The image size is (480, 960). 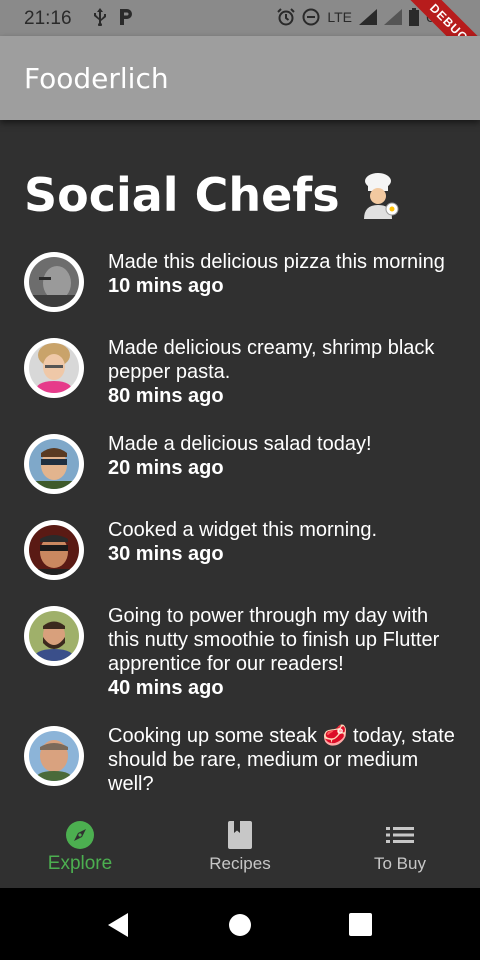 I want to click on feed-timestamp: 80 mins ago, so click(x=166, y=396).